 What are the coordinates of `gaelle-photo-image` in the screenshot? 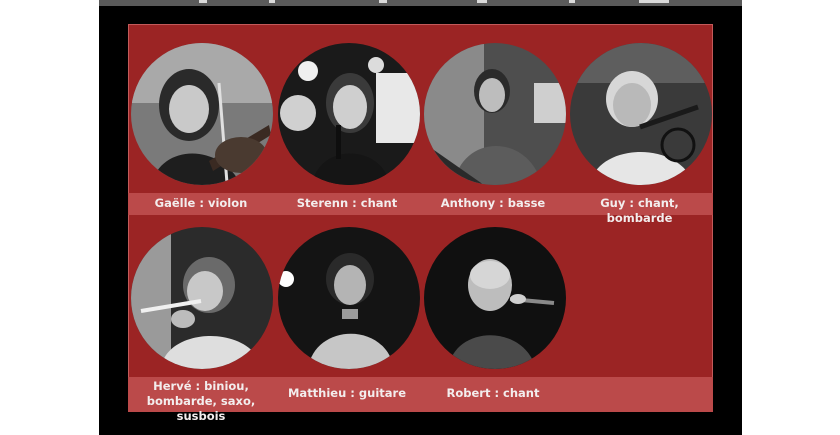 It's located at (202, 114).